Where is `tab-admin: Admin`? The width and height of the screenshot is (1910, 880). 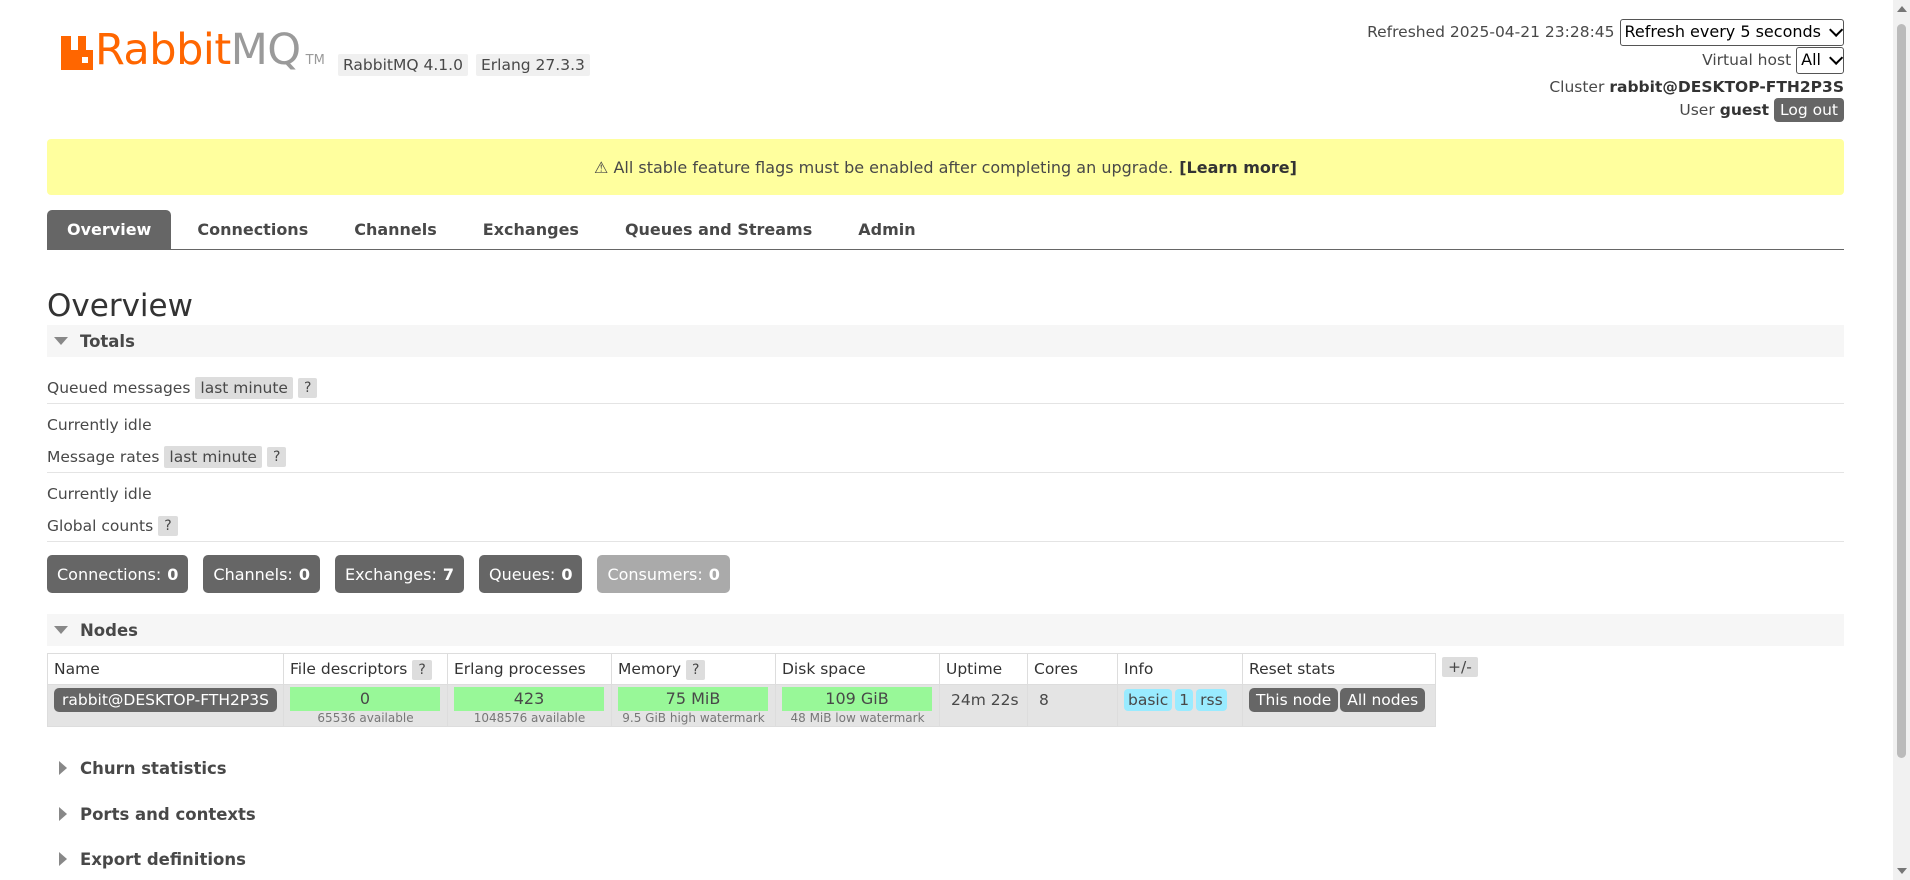
tab-admin: Admin is located at coordinates (886, 229).